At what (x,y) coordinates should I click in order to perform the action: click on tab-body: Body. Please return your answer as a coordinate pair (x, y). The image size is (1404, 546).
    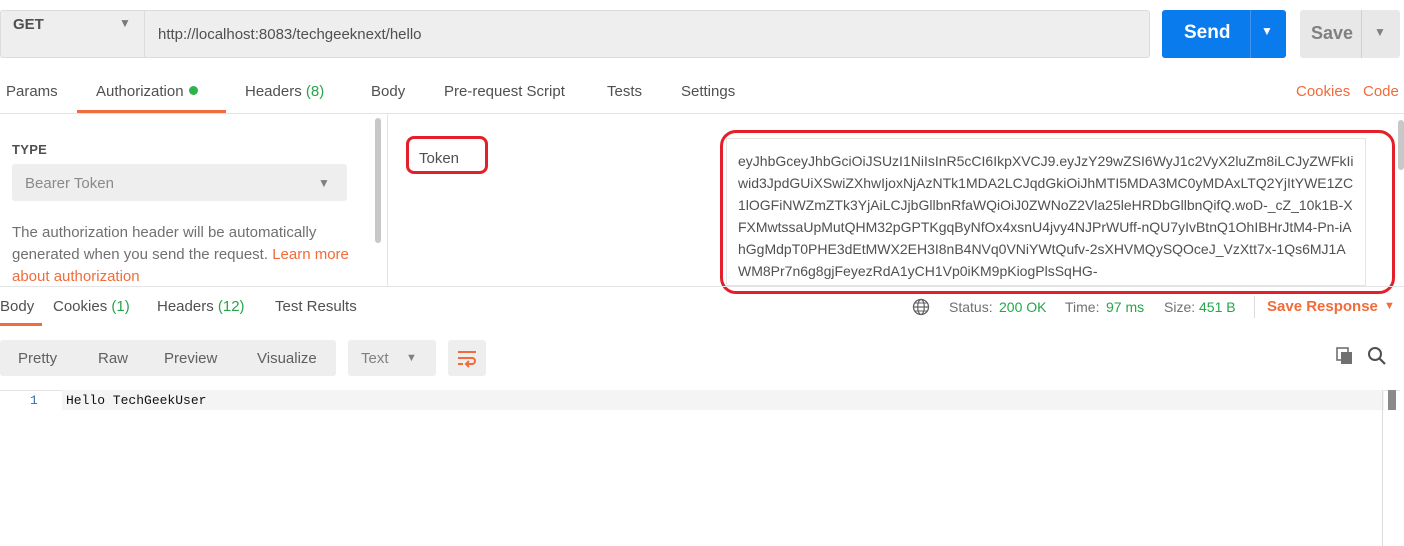
    Looking at the image, I should click on (388, 91).